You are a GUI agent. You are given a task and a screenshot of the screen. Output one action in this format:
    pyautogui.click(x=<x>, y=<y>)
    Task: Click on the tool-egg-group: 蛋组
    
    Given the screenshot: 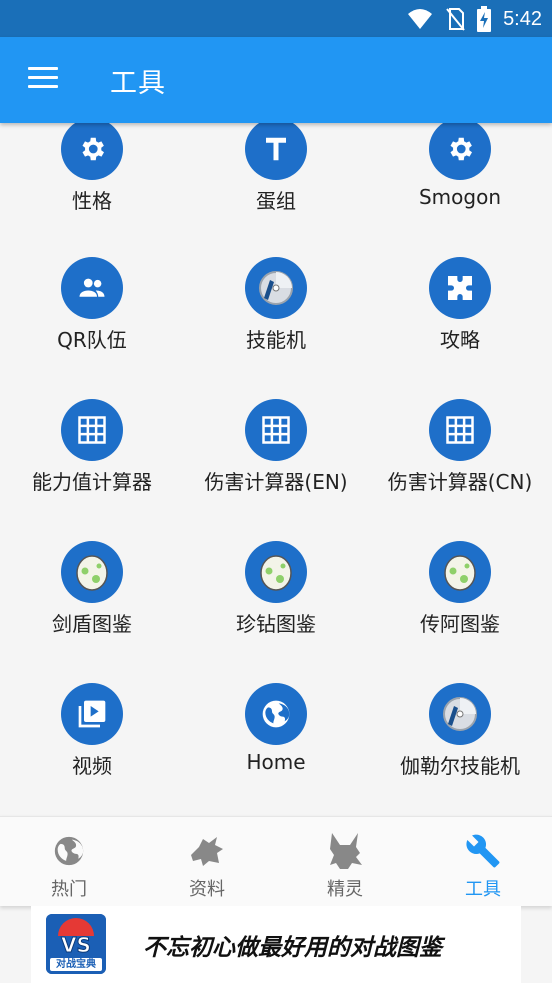 What is the action you would take?
    pyautogui.click(x=276, y=168)
    